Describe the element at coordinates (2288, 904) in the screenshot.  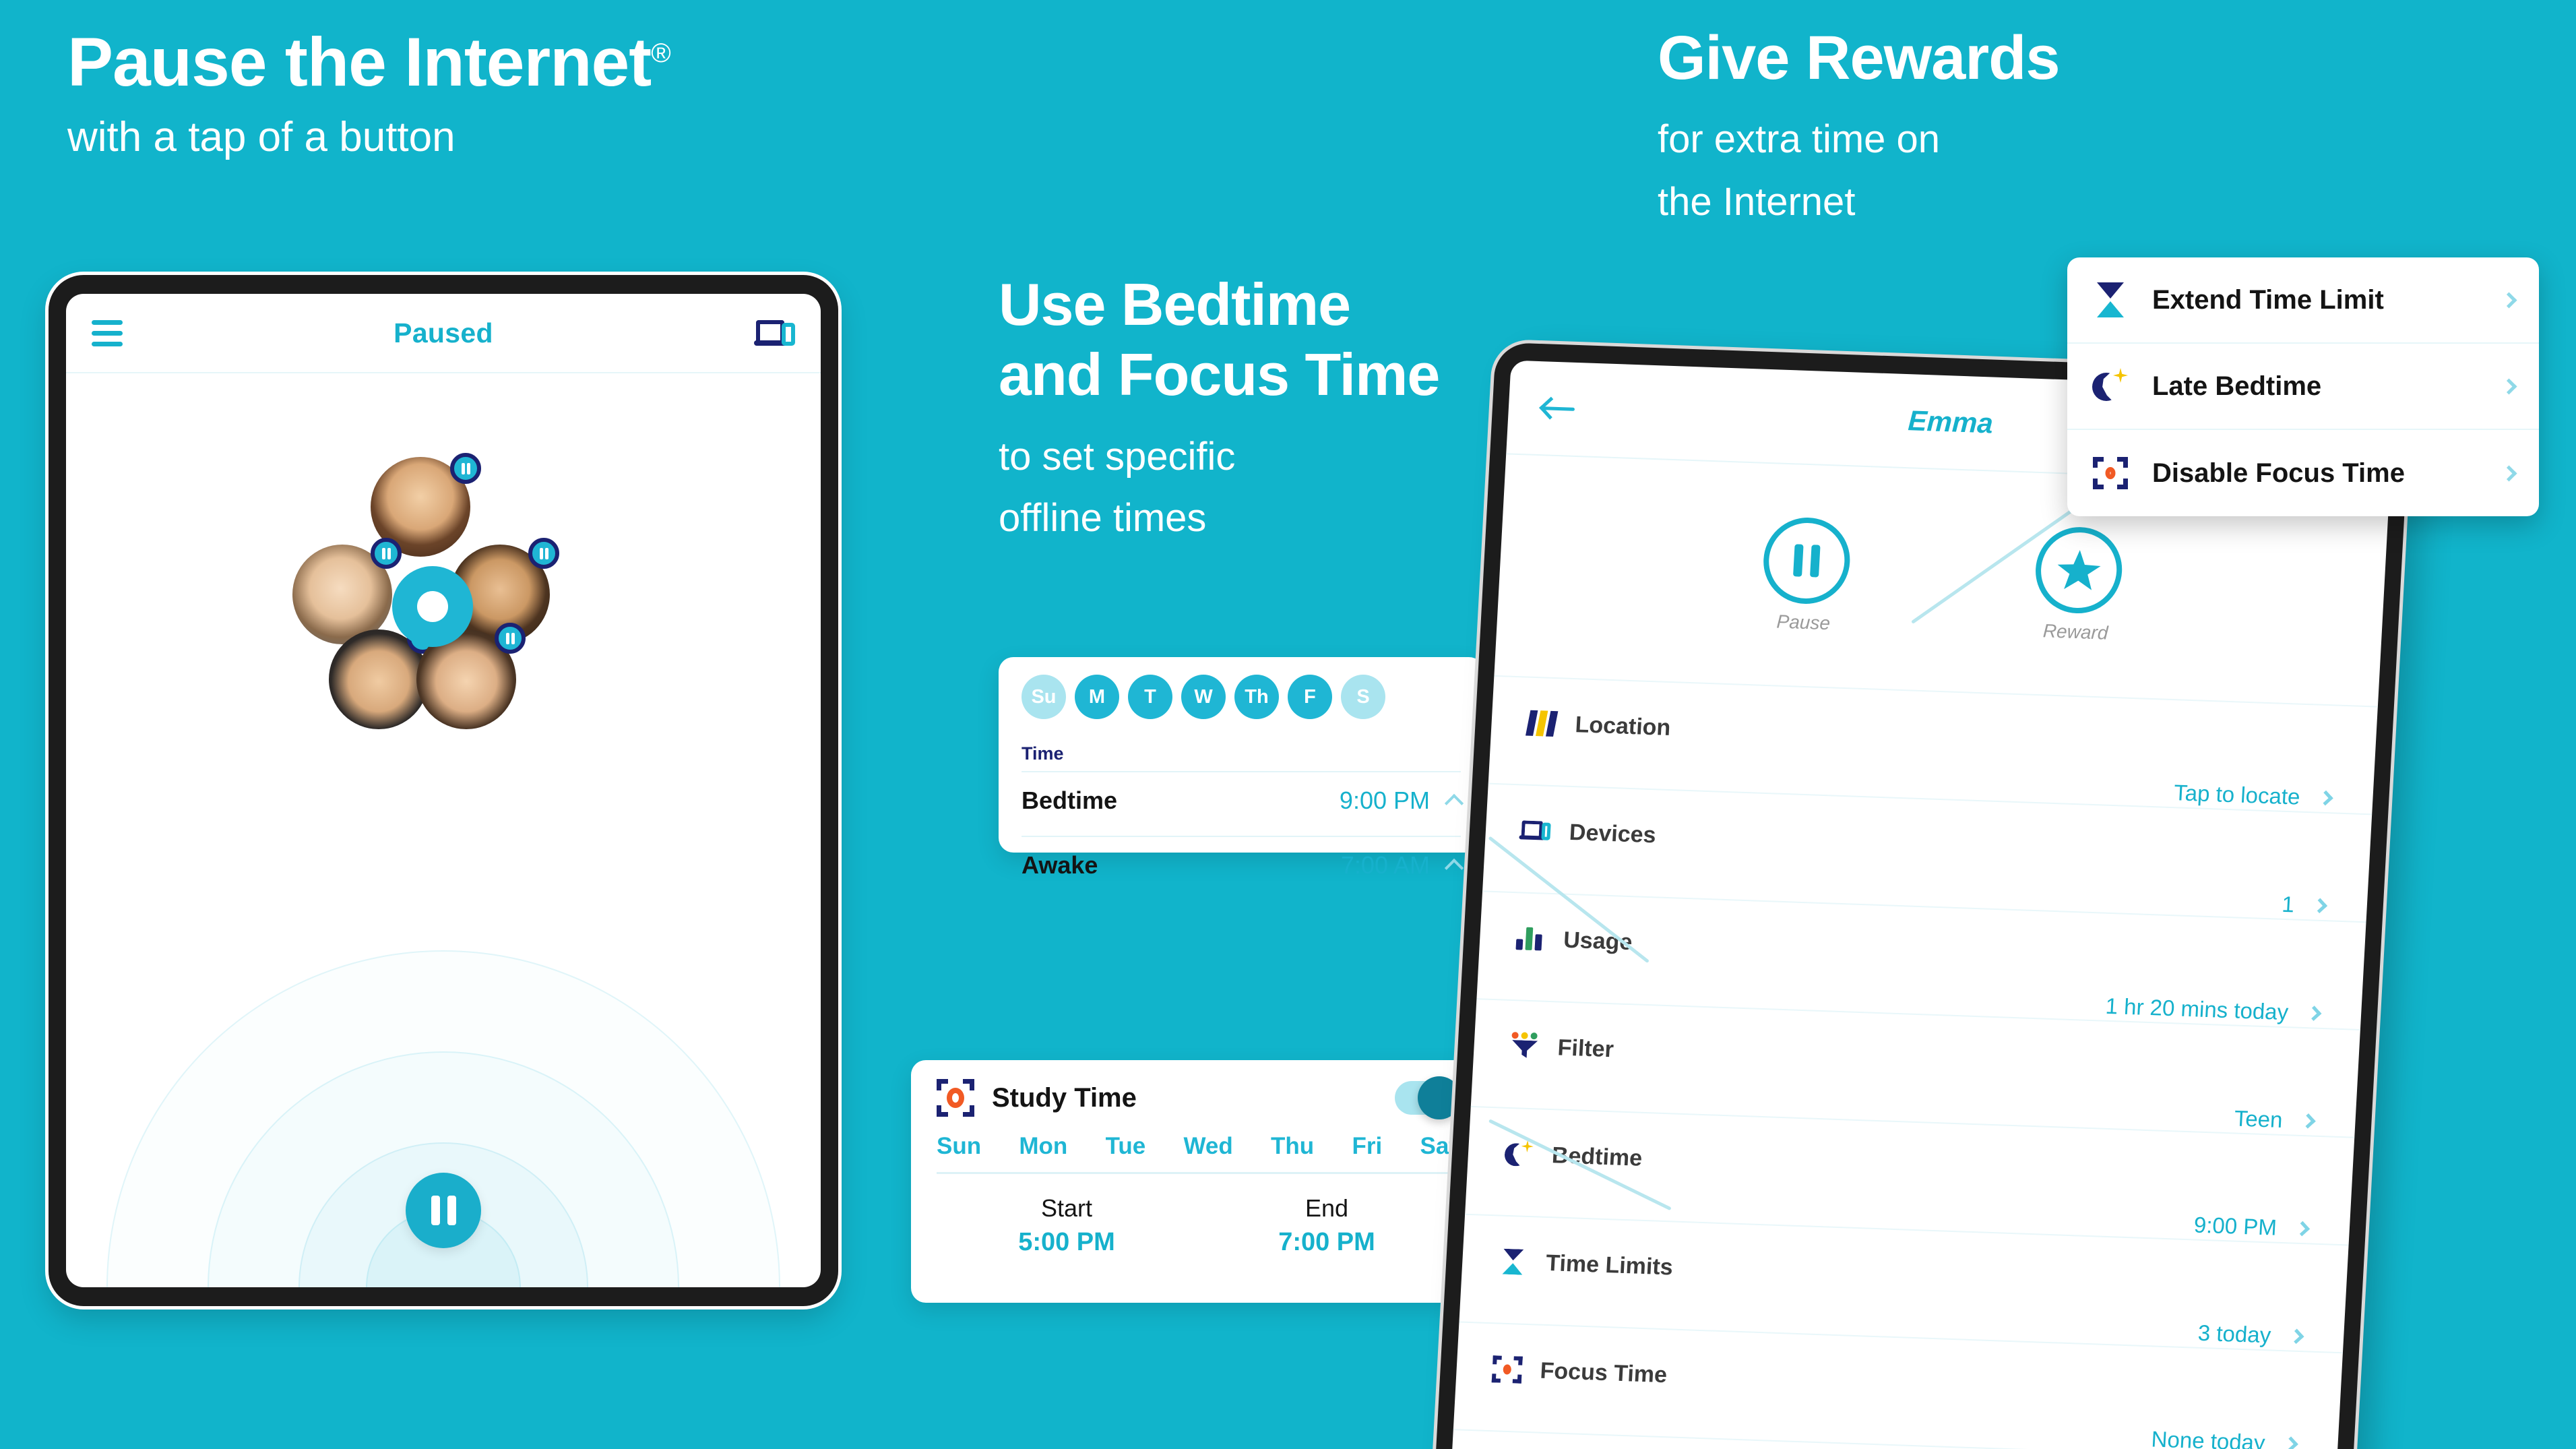
I see `list-item-value: 1` at that location.